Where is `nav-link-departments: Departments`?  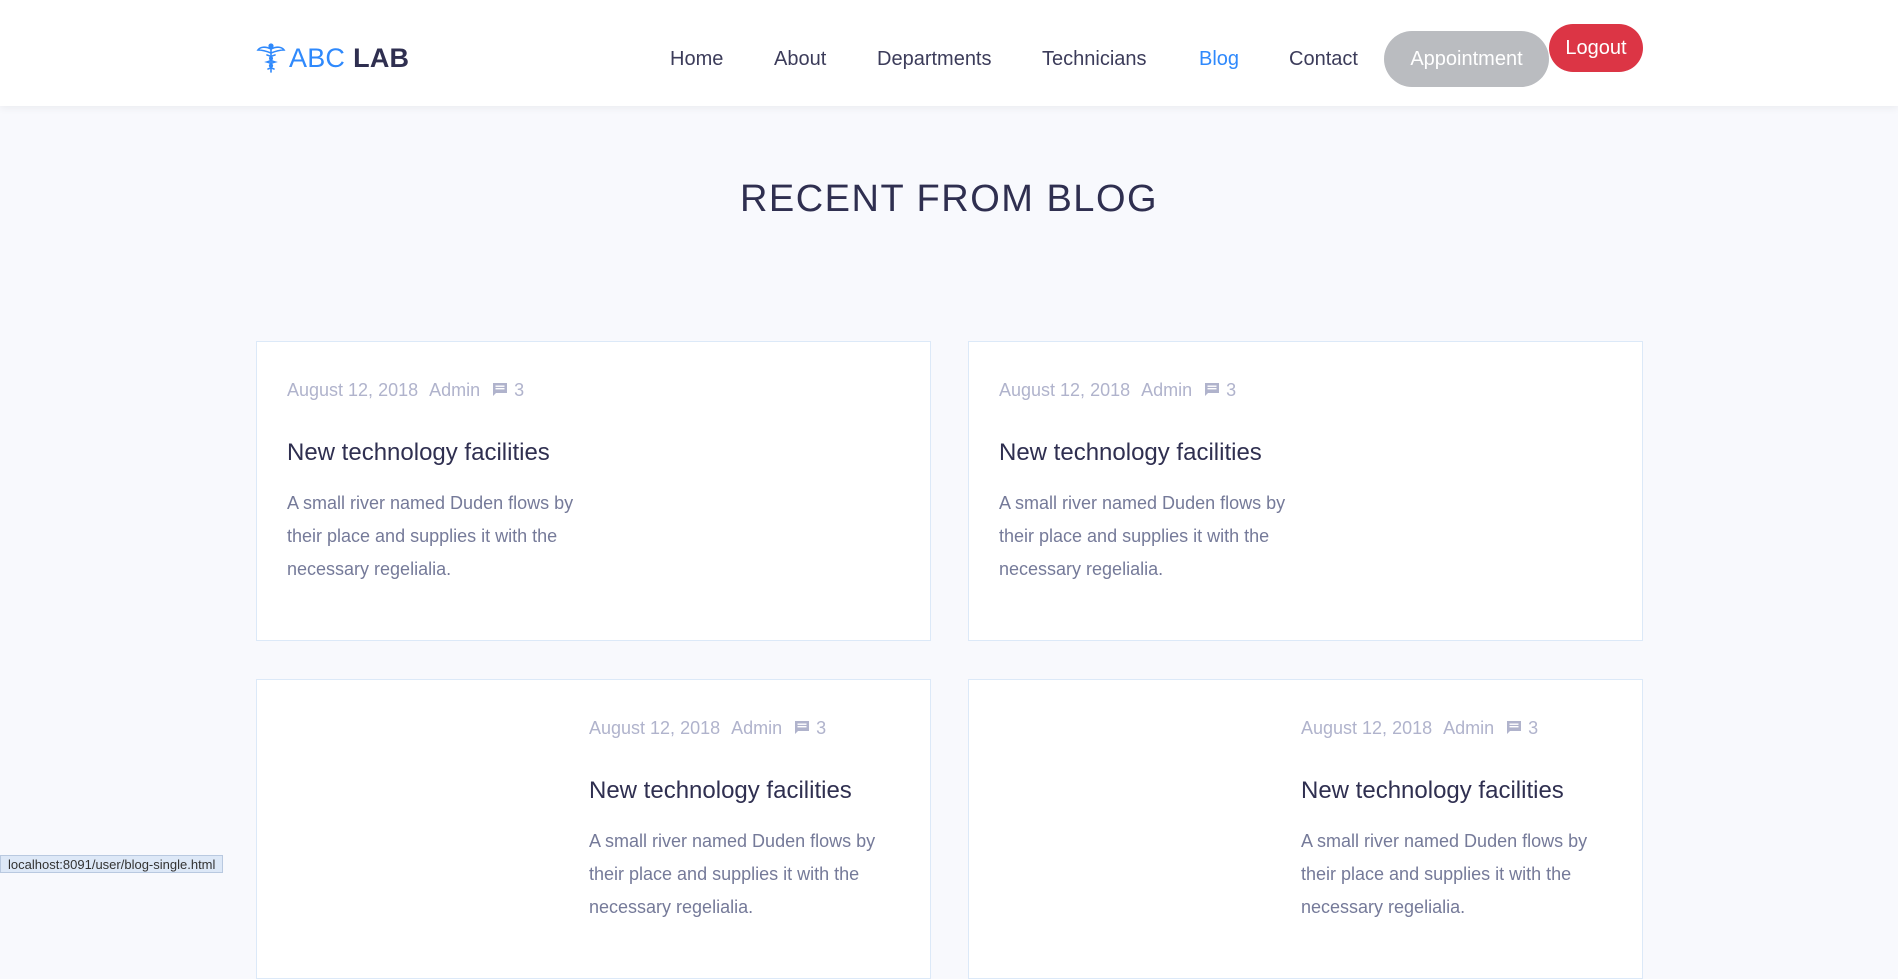 nav-link-departments: Departments is located at coordinates (934, 59).